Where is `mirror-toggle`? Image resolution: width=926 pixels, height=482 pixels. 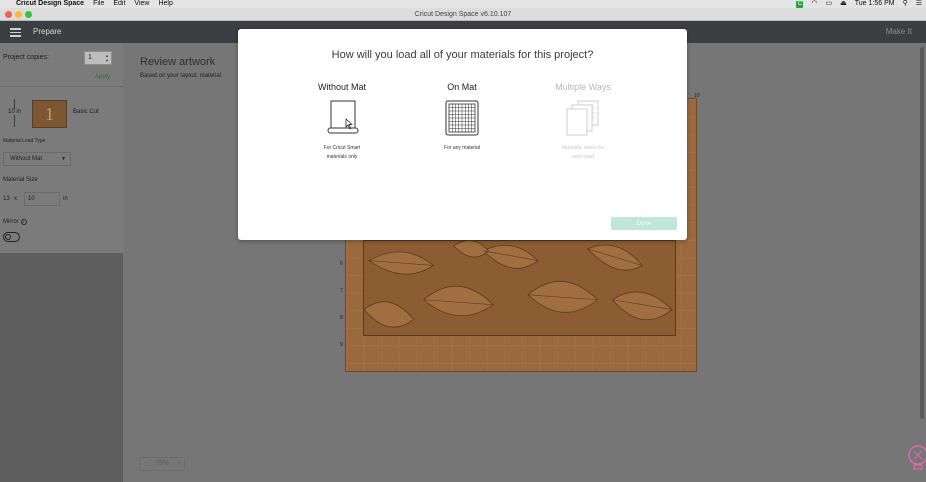
mirror-toggle is located at coordinates (11, 237).